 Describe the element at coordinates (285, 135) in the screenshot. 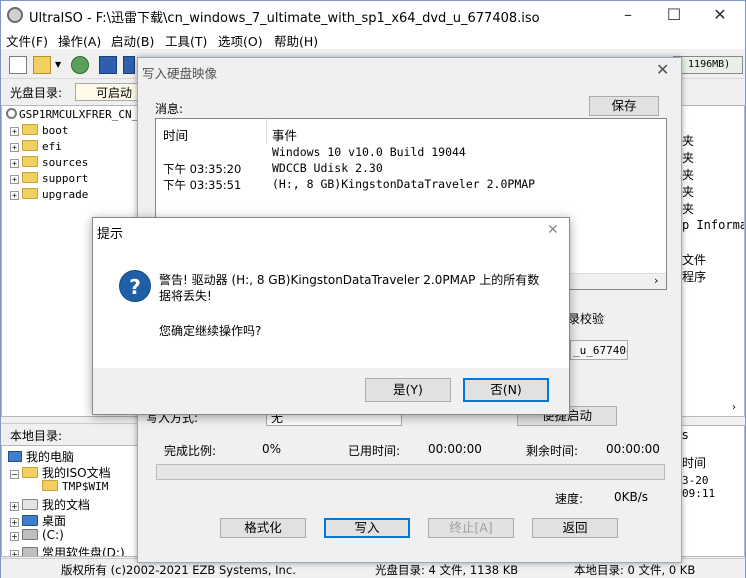

I see `column-event: 事件` at that location.